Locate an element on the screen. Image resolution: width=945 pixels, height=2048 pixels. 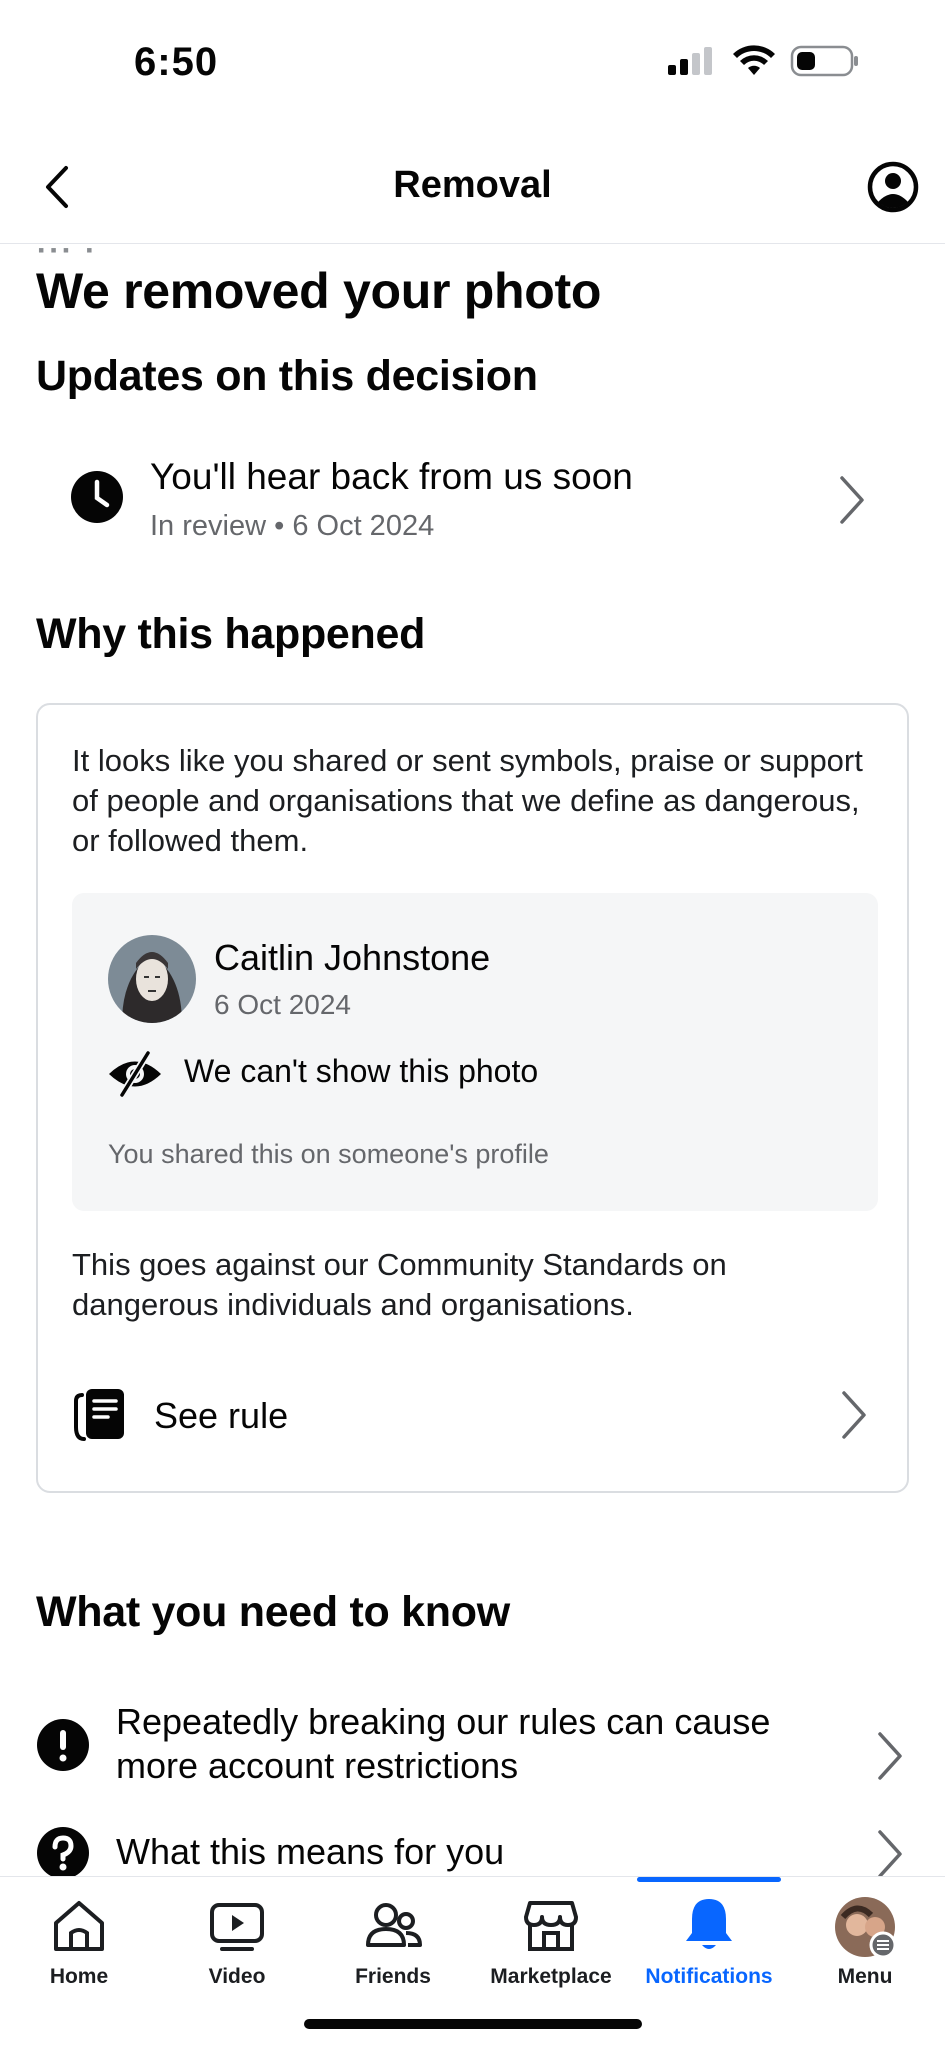
top-header: Removal is located at coordinates (472, 187).